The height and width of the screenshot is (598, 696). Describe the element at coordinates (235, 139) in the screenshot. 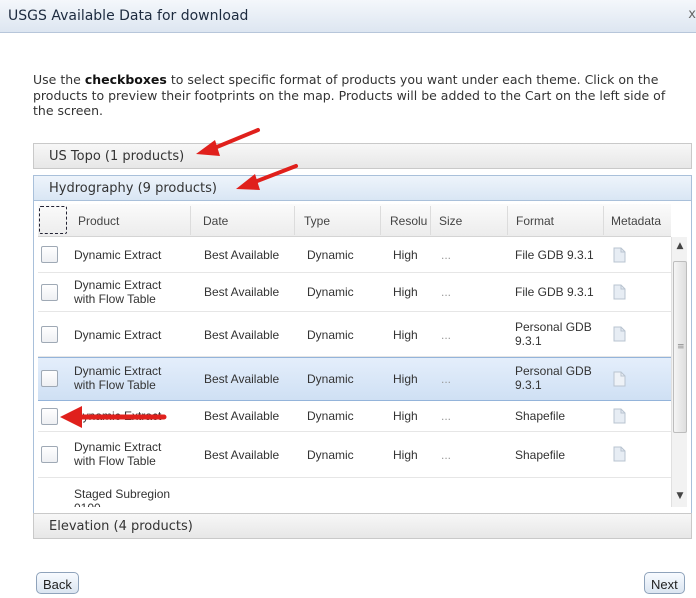

I see `annotation-arrow-us-topo` at that location.